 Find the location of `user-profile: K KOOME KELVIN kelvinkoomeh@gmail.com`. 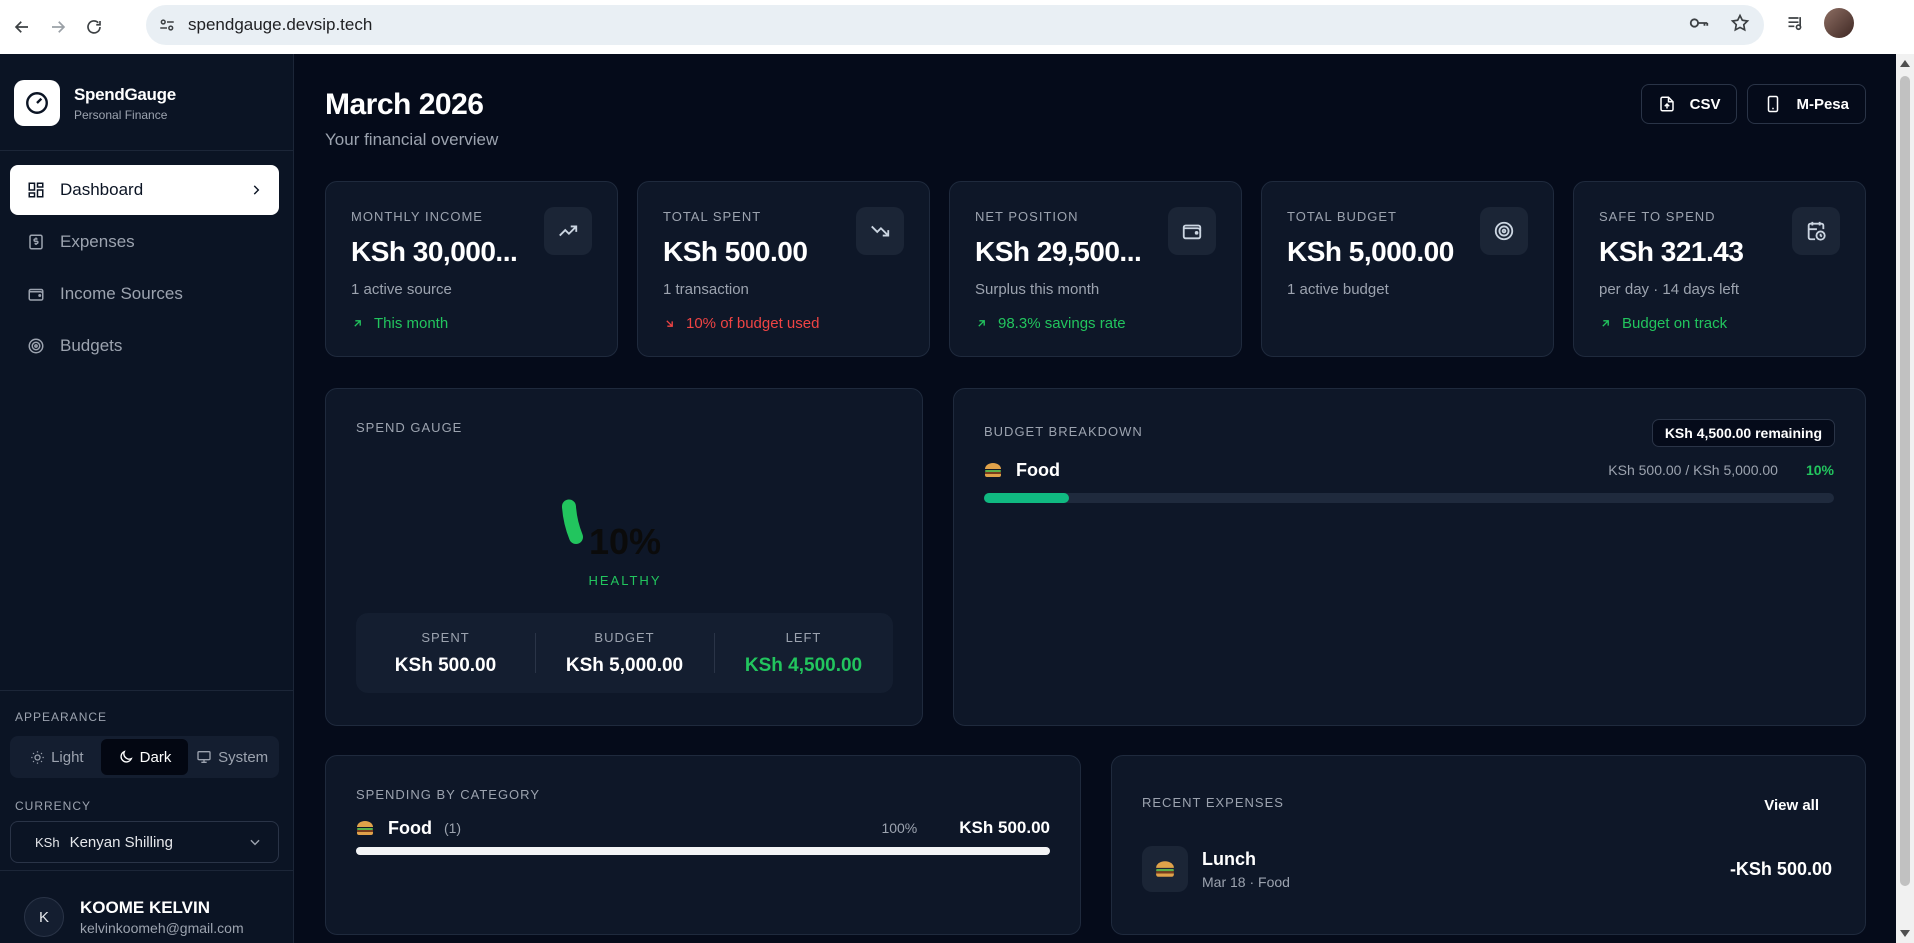

user-profile: K KOOME KELVIN kelvinkoomeh@gmail.com is located at coordinates (134, 917).